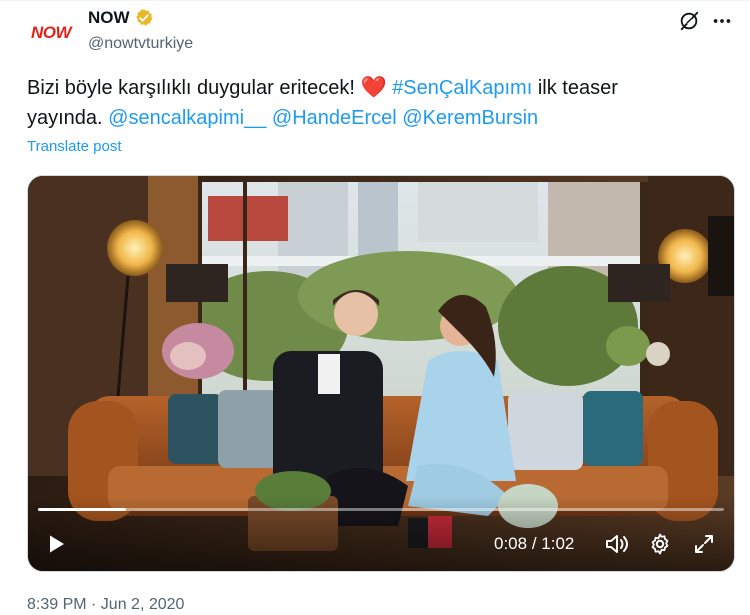 The image size is (750, 615). What do you see at coordinates (82, 509) in the screenshot?
I see `progress-fill` at bounding box center [82, 509].